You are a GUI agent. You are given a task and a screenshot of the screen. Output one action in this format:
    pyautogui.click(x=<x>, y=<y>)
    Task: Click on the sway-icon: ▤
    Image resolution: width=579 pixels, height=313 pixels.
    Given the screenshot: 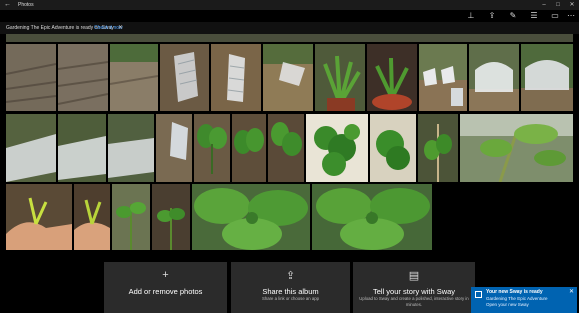 What is the action you would take?
    pyautogui.click(x=414, y=276)
    